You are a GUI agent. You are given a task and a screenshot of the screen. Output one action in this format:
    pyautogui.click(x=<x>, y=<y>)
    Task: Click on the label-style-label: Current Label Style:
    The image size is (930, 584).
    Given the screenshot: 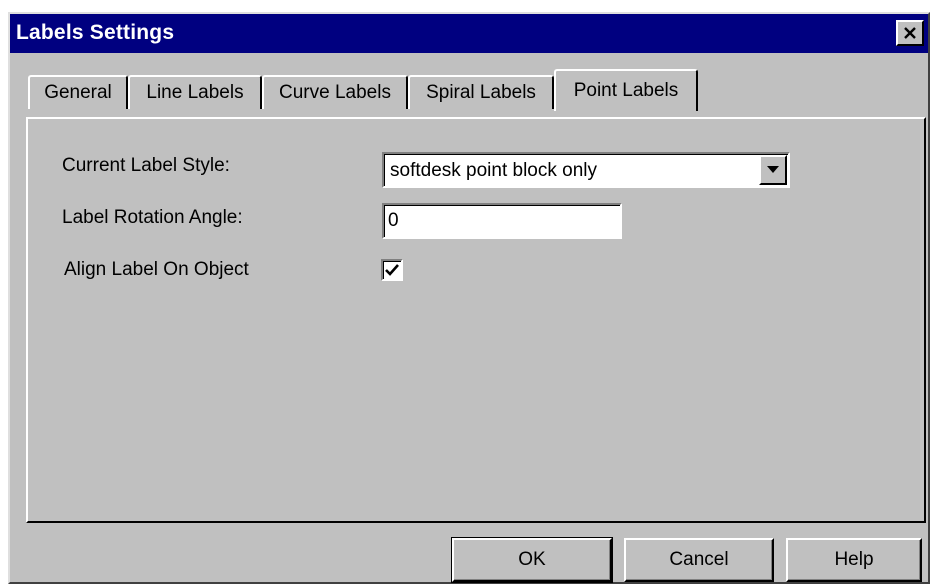 What is the action you would take?
    pyautogui.click(x=146, y=165)
    